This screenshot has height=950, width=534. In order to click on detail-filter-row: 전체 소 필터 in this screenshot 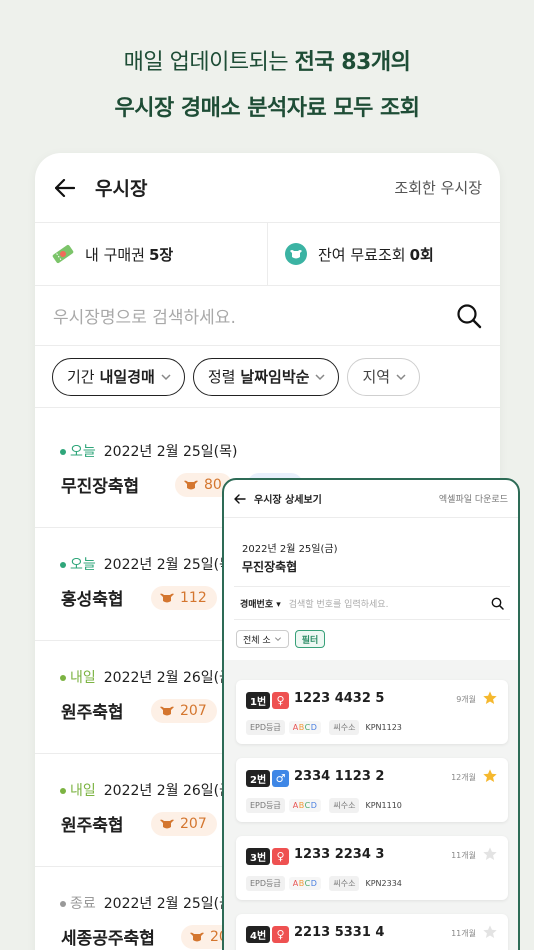, I will do `click(281, 639)`.